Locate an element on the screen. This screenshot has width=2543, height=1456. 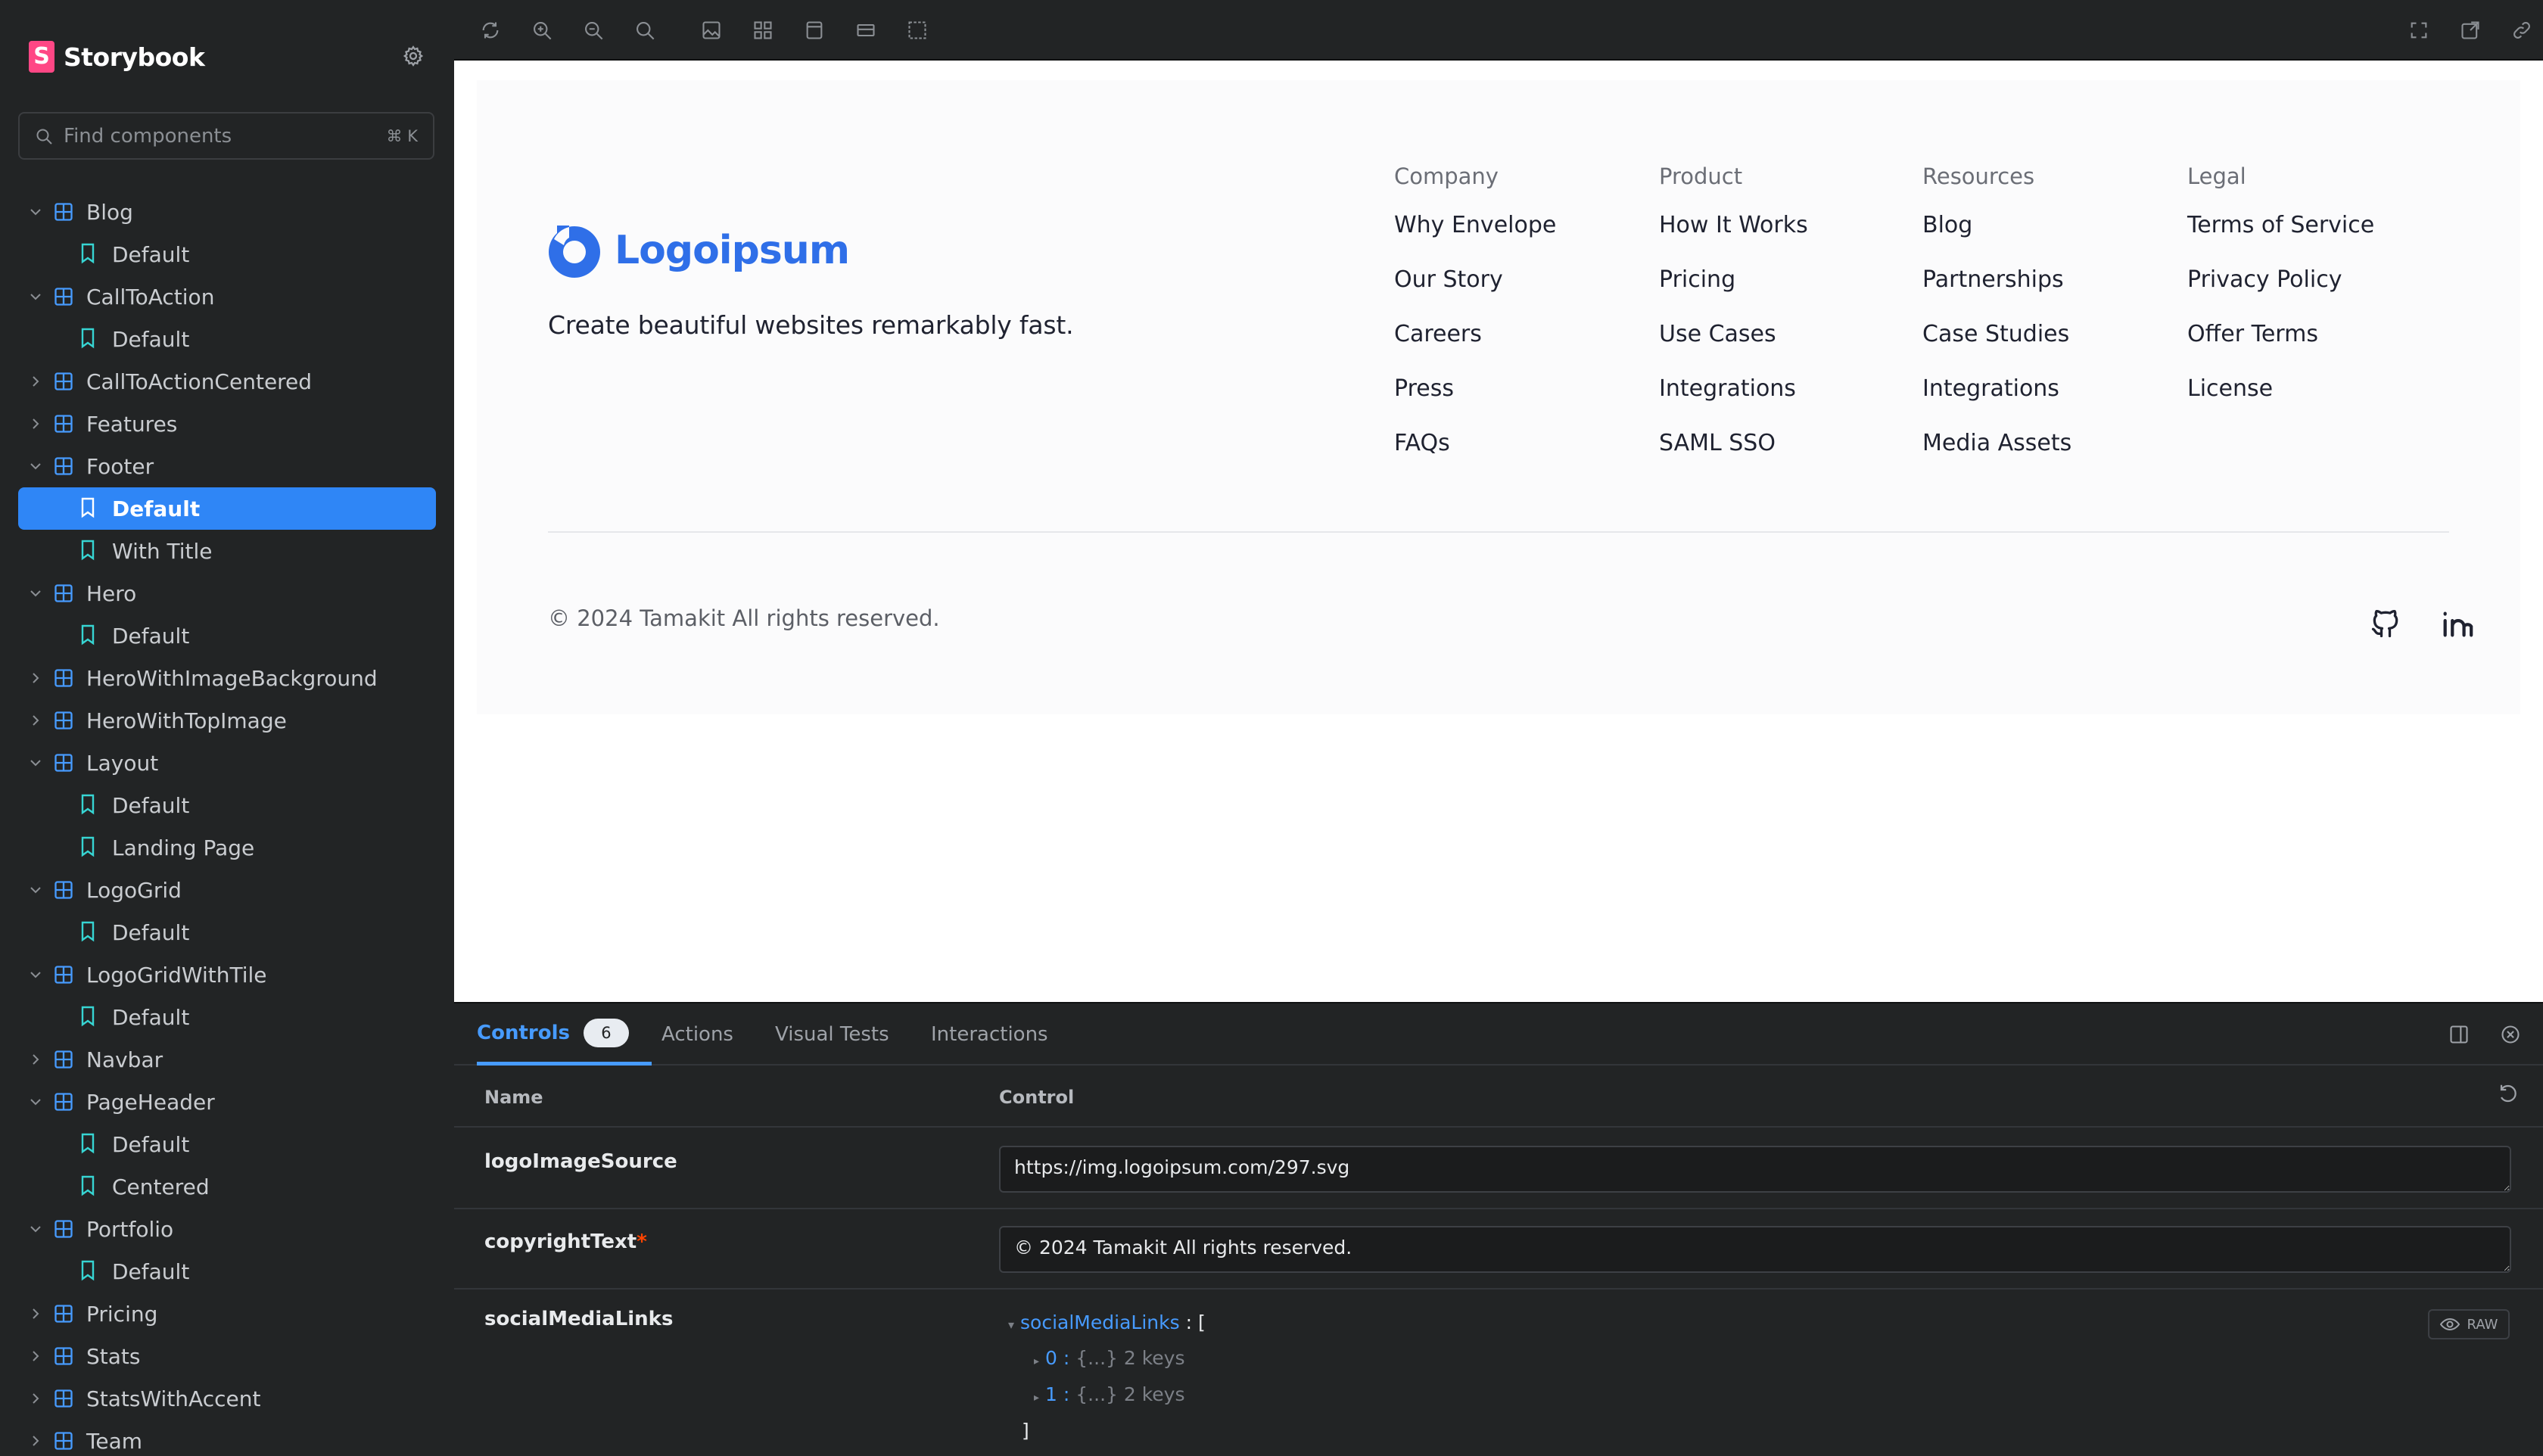
fullscreen-icon is located at coordinates (2419, 30).